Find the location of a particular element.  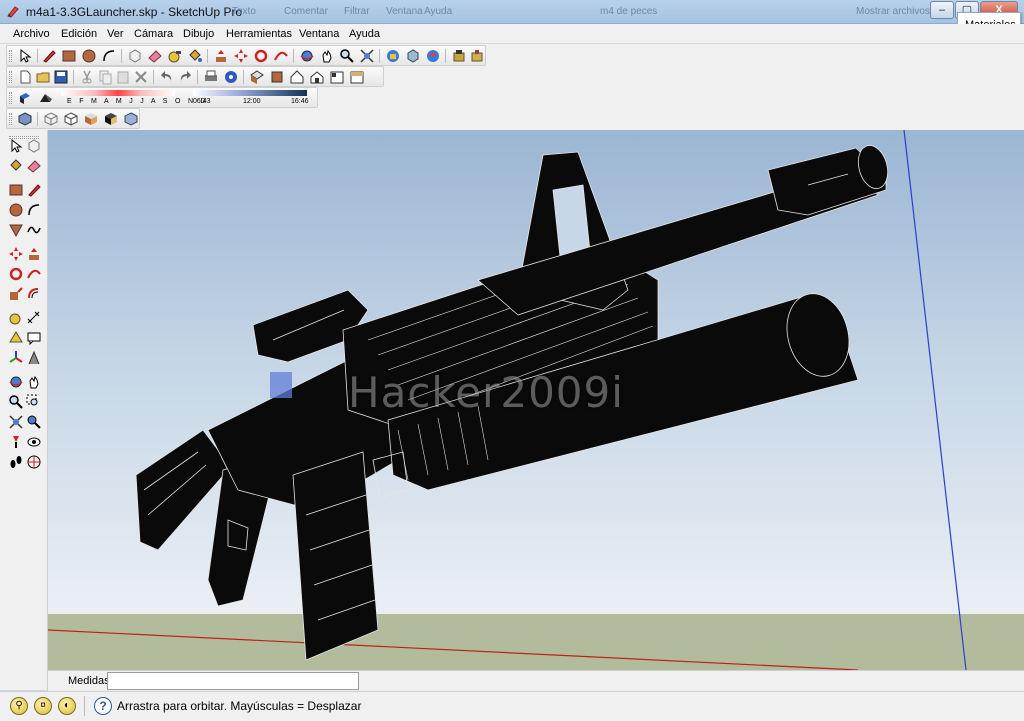

measurements-input is located at coordinates (233, 681).